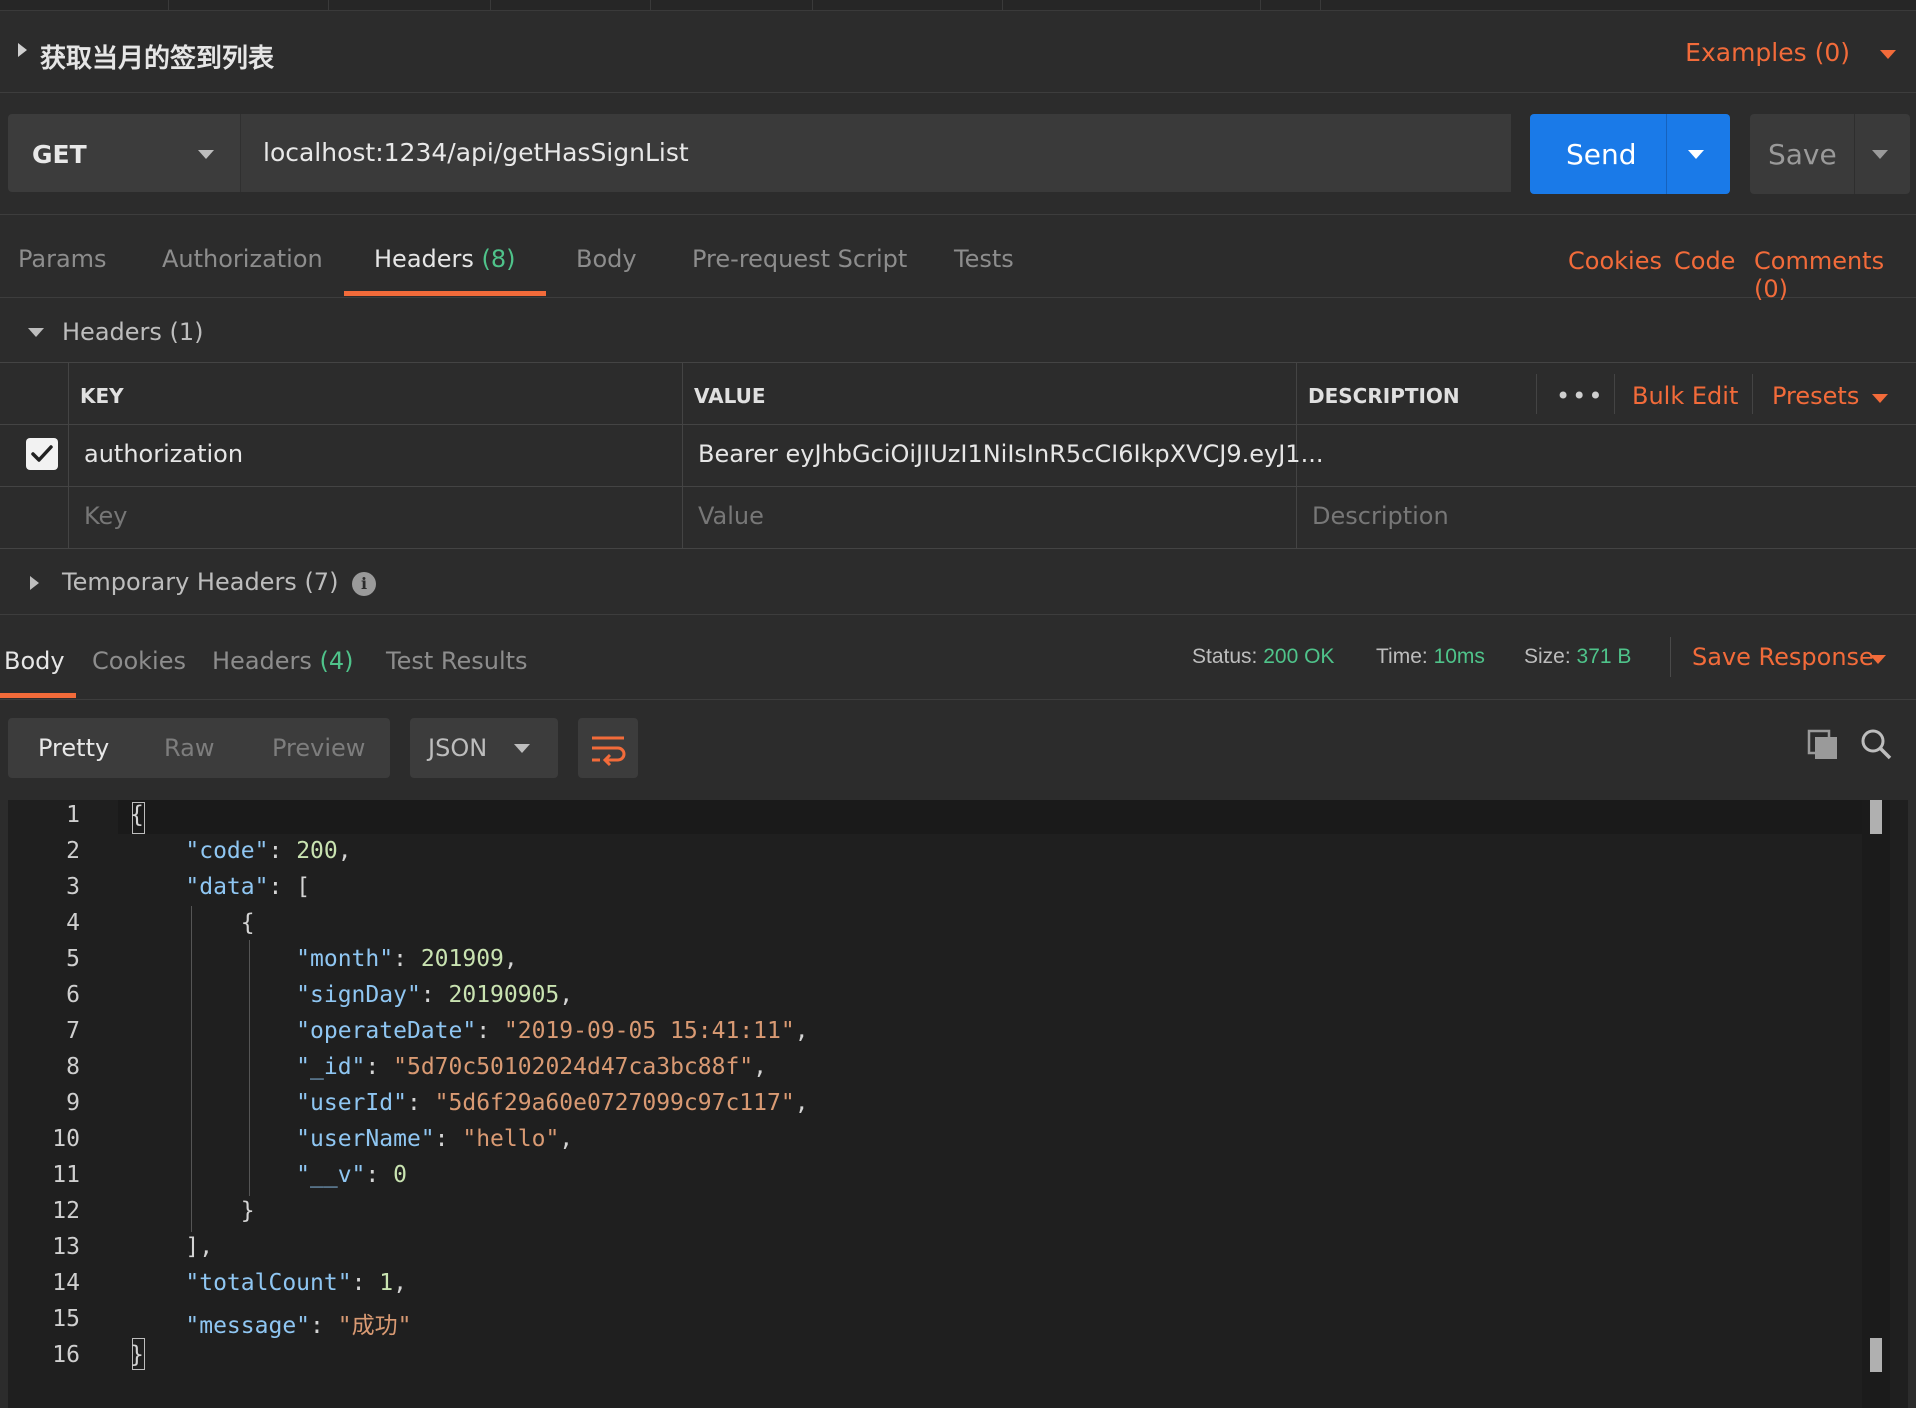  Describe the element at coordinates (358, 995) in the screenshot. I see `json-key: "signDay"` at that location.